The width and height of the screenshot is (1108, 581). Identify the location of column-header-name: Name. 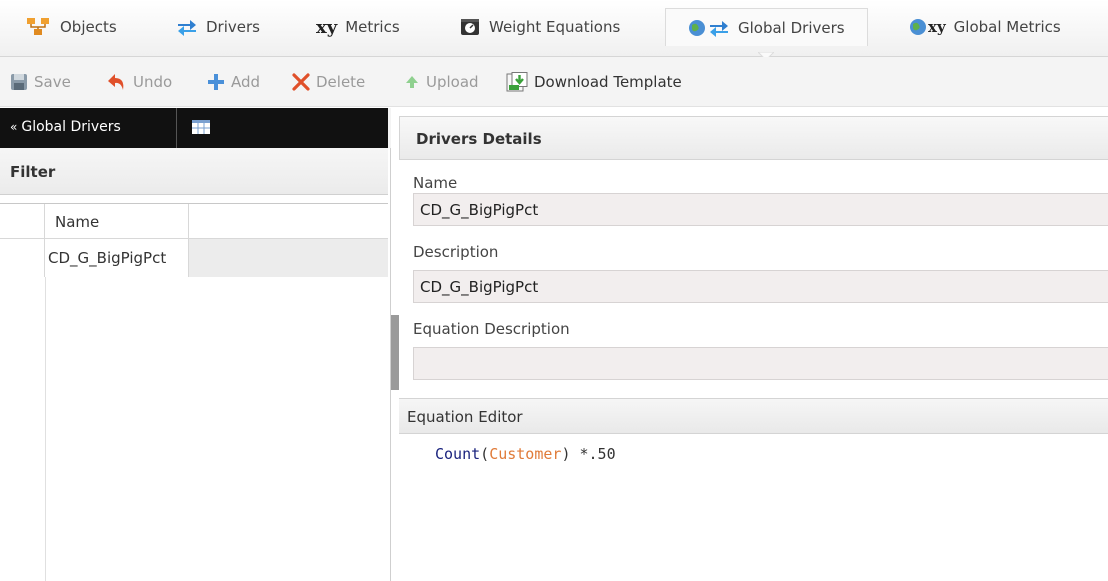
(117, 221).